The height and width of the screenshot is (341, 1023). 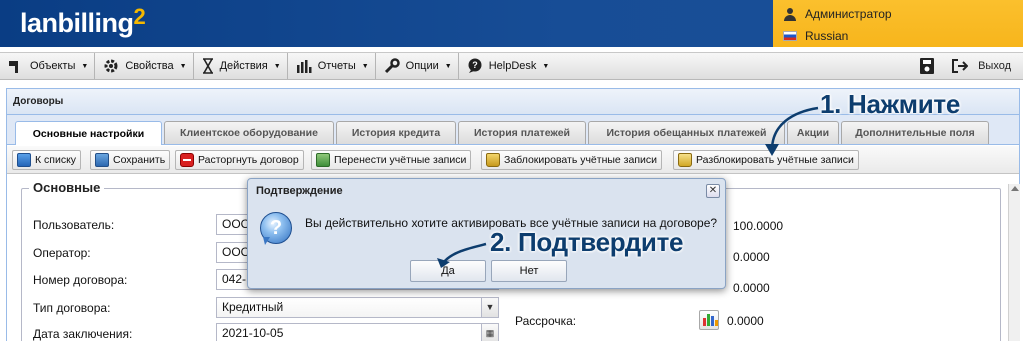 What do you see at coordinates (111, 66) in the screenshot?
I see `gear-icon` at bounding box center [111, 66].